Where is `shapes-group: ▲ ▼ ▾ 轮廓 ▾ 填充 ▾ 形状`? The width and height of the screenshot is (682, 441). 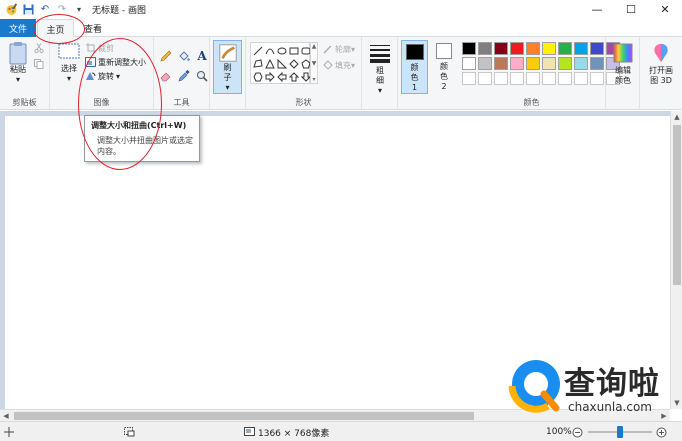 shapes-group: ▲ ▼ ▾ 轮廓 ▾ 填充 ▾ 形状 is located at coordinates (304, 73).